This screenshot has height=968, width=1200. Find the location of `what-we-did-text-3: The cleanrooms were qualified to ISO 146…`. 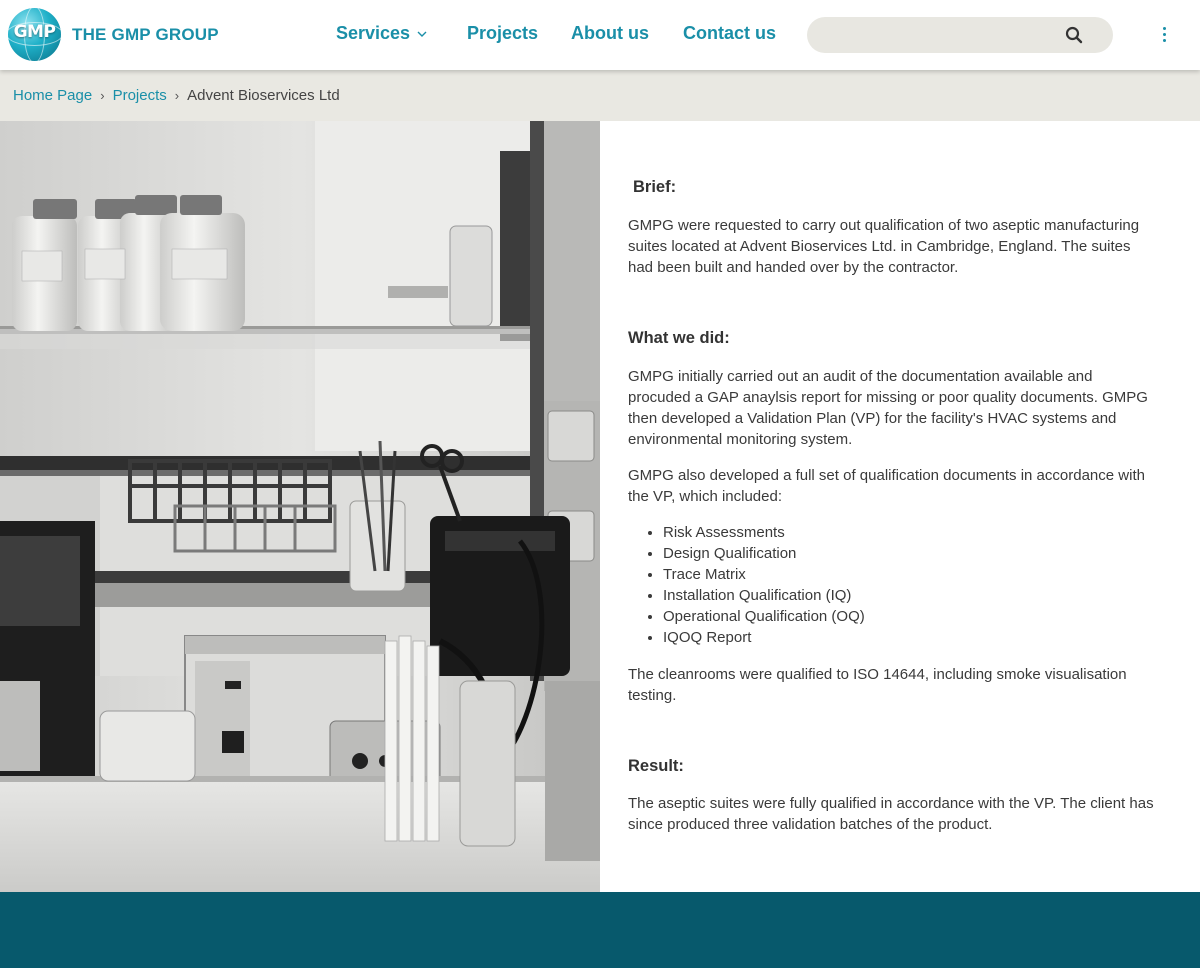

what-we-did-text-3: The cleanrooms were qualified to ISO 146… is located at coordinates (877, 685).